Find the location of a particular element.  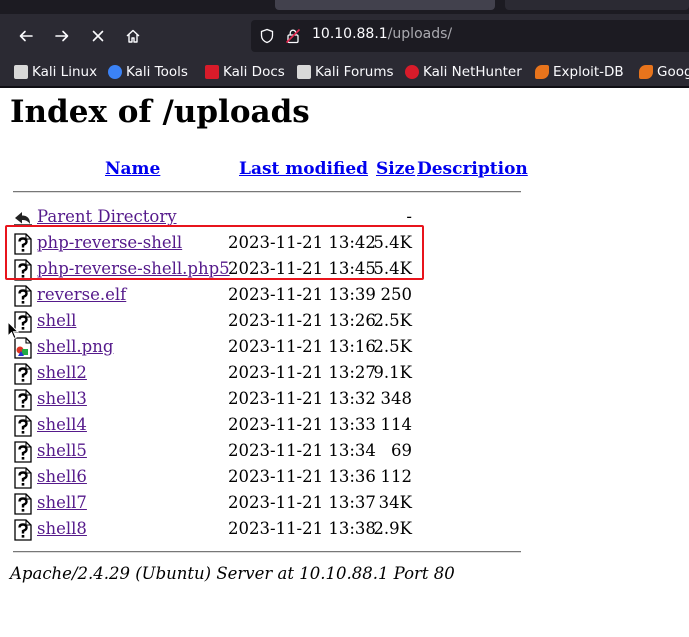

file-row: shell2 2023-11-21 13:27 9.1K is located at coordinates (344, 374).